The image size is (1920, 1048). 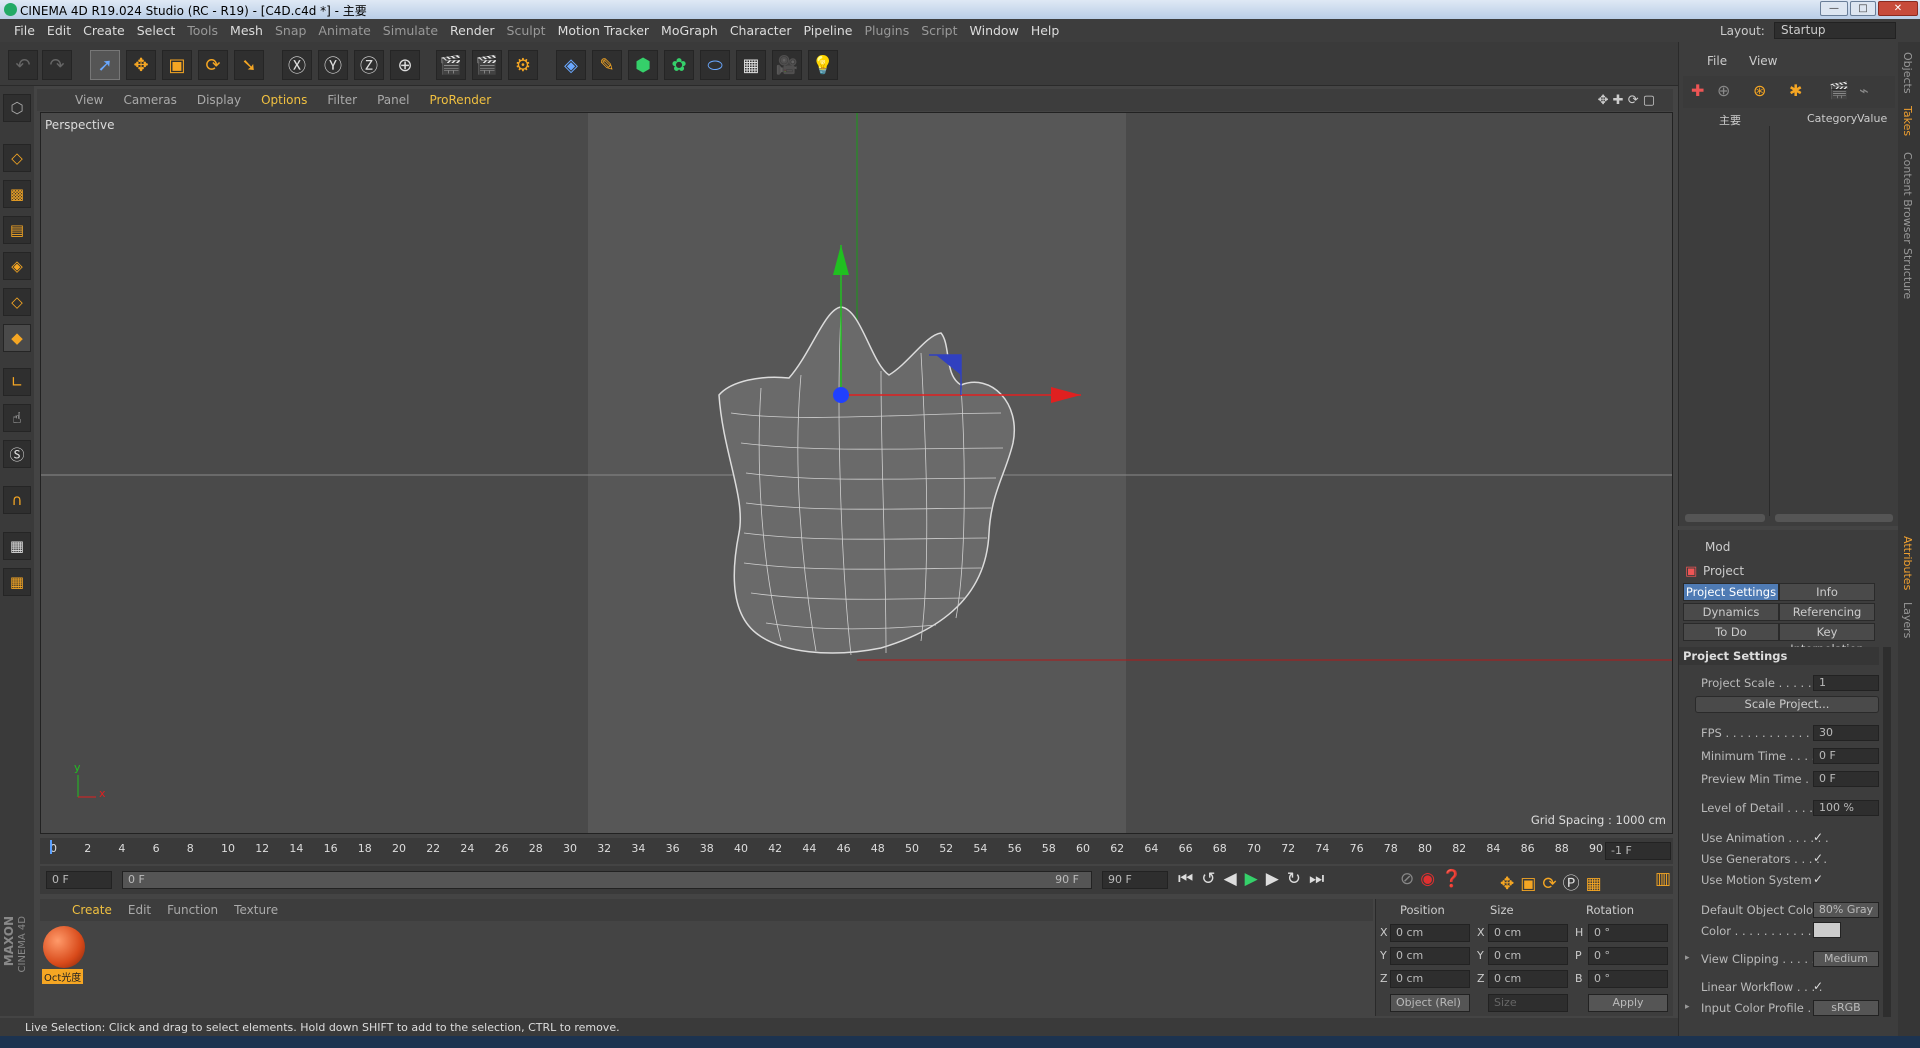 What do you see at coordinates (1430, 933) in the screenshot?
I see `position-x-field: 0 cm` at bounding box center [1430, 933].